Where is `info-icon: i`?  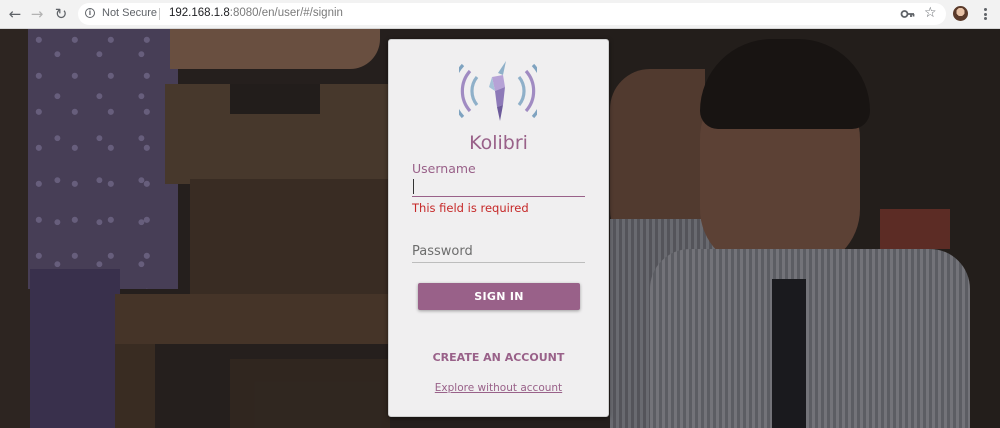 info-icon: i is located at coordinates (90, 13).